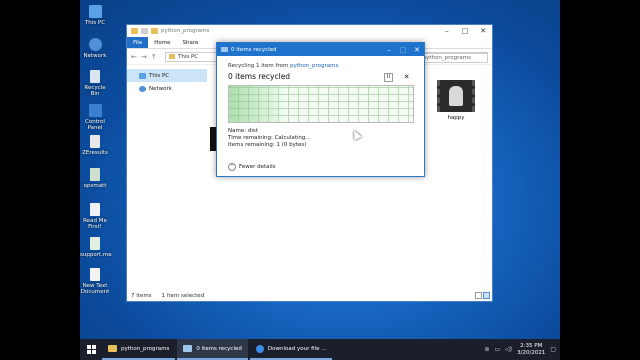  I want to click on file-icon, so click(95, 243).